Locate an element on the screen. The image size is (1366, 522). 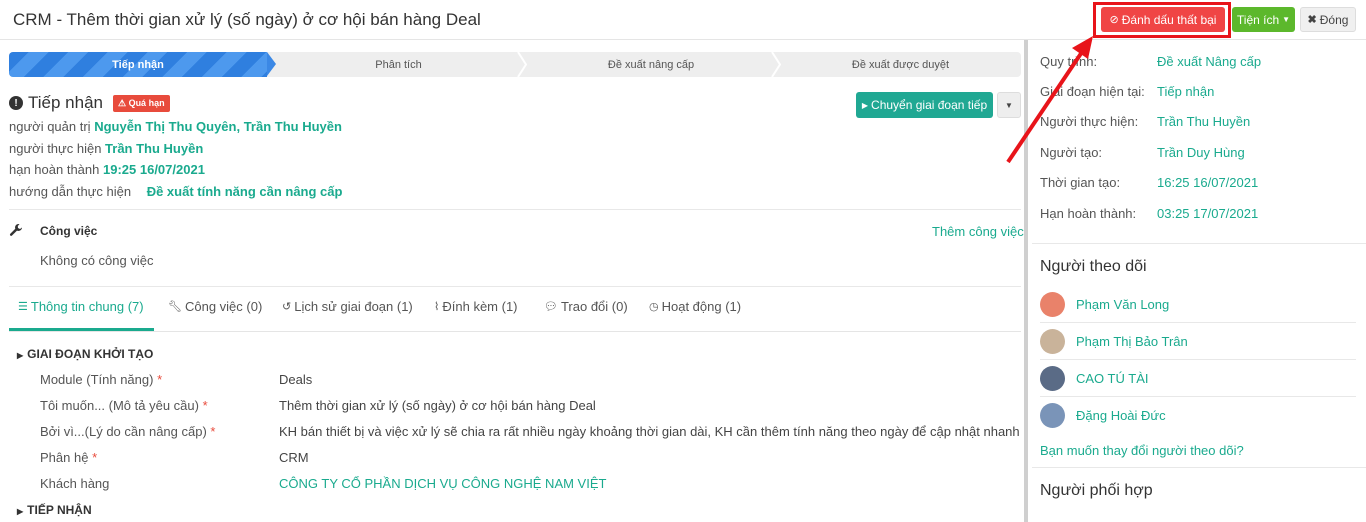
follower-item: Phạm Thị Bảo Trân is located at coordinates (1114, 341).